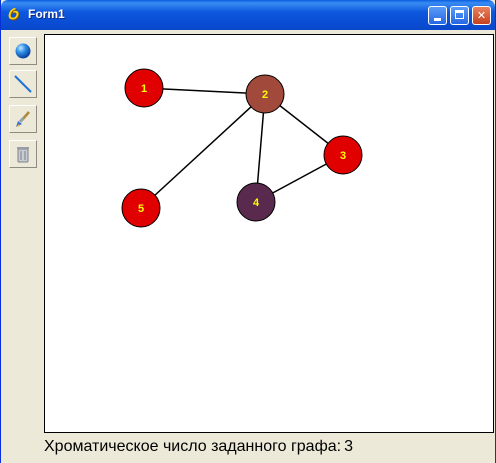 The height and width of the screenshot is (463, 496). What do you see at coordinates (343, 156) in the screenshot?
I see `graph-vertex-label-3: 3` at bounding box center [343, 156].